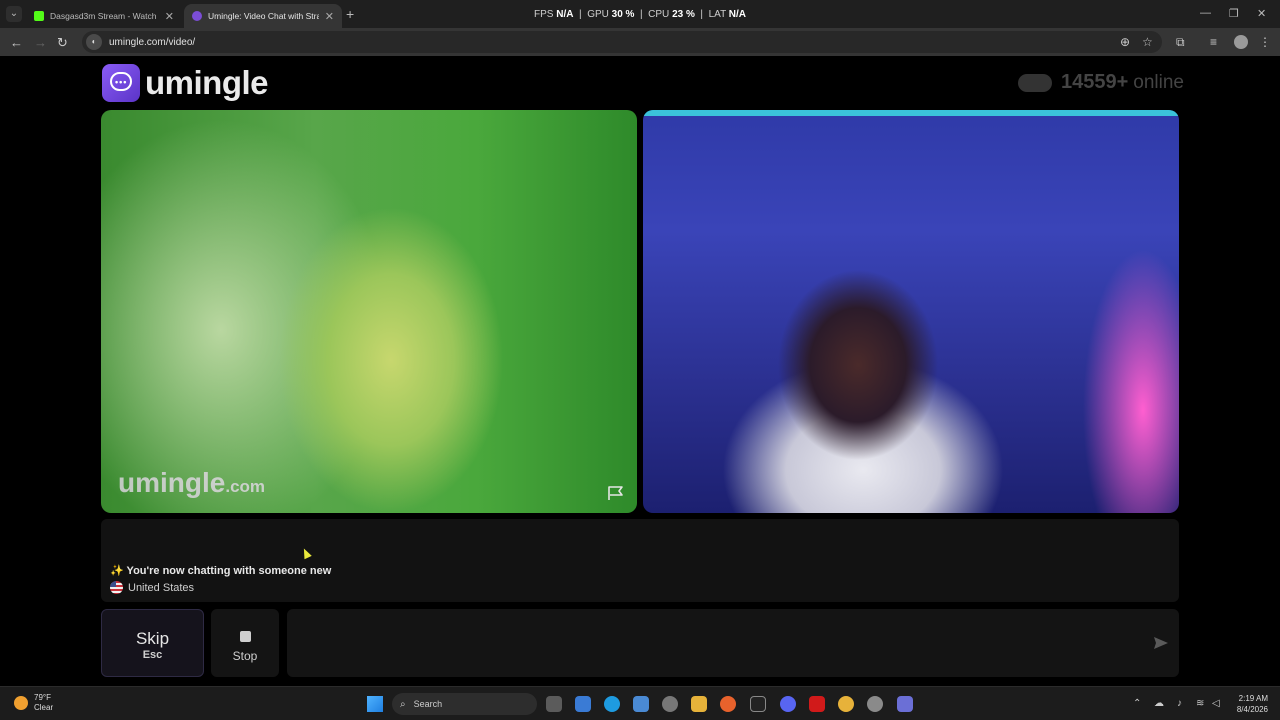  I want to click on kick-favicon-icon, so click(39, 16).